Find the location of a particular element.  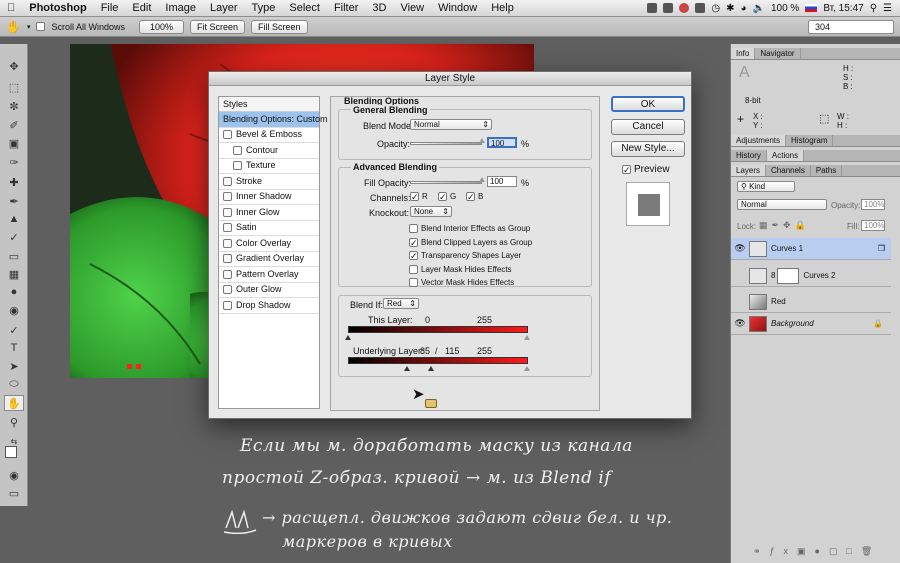

knockout-select: None ⇕ is located at coordinates (431, 211).